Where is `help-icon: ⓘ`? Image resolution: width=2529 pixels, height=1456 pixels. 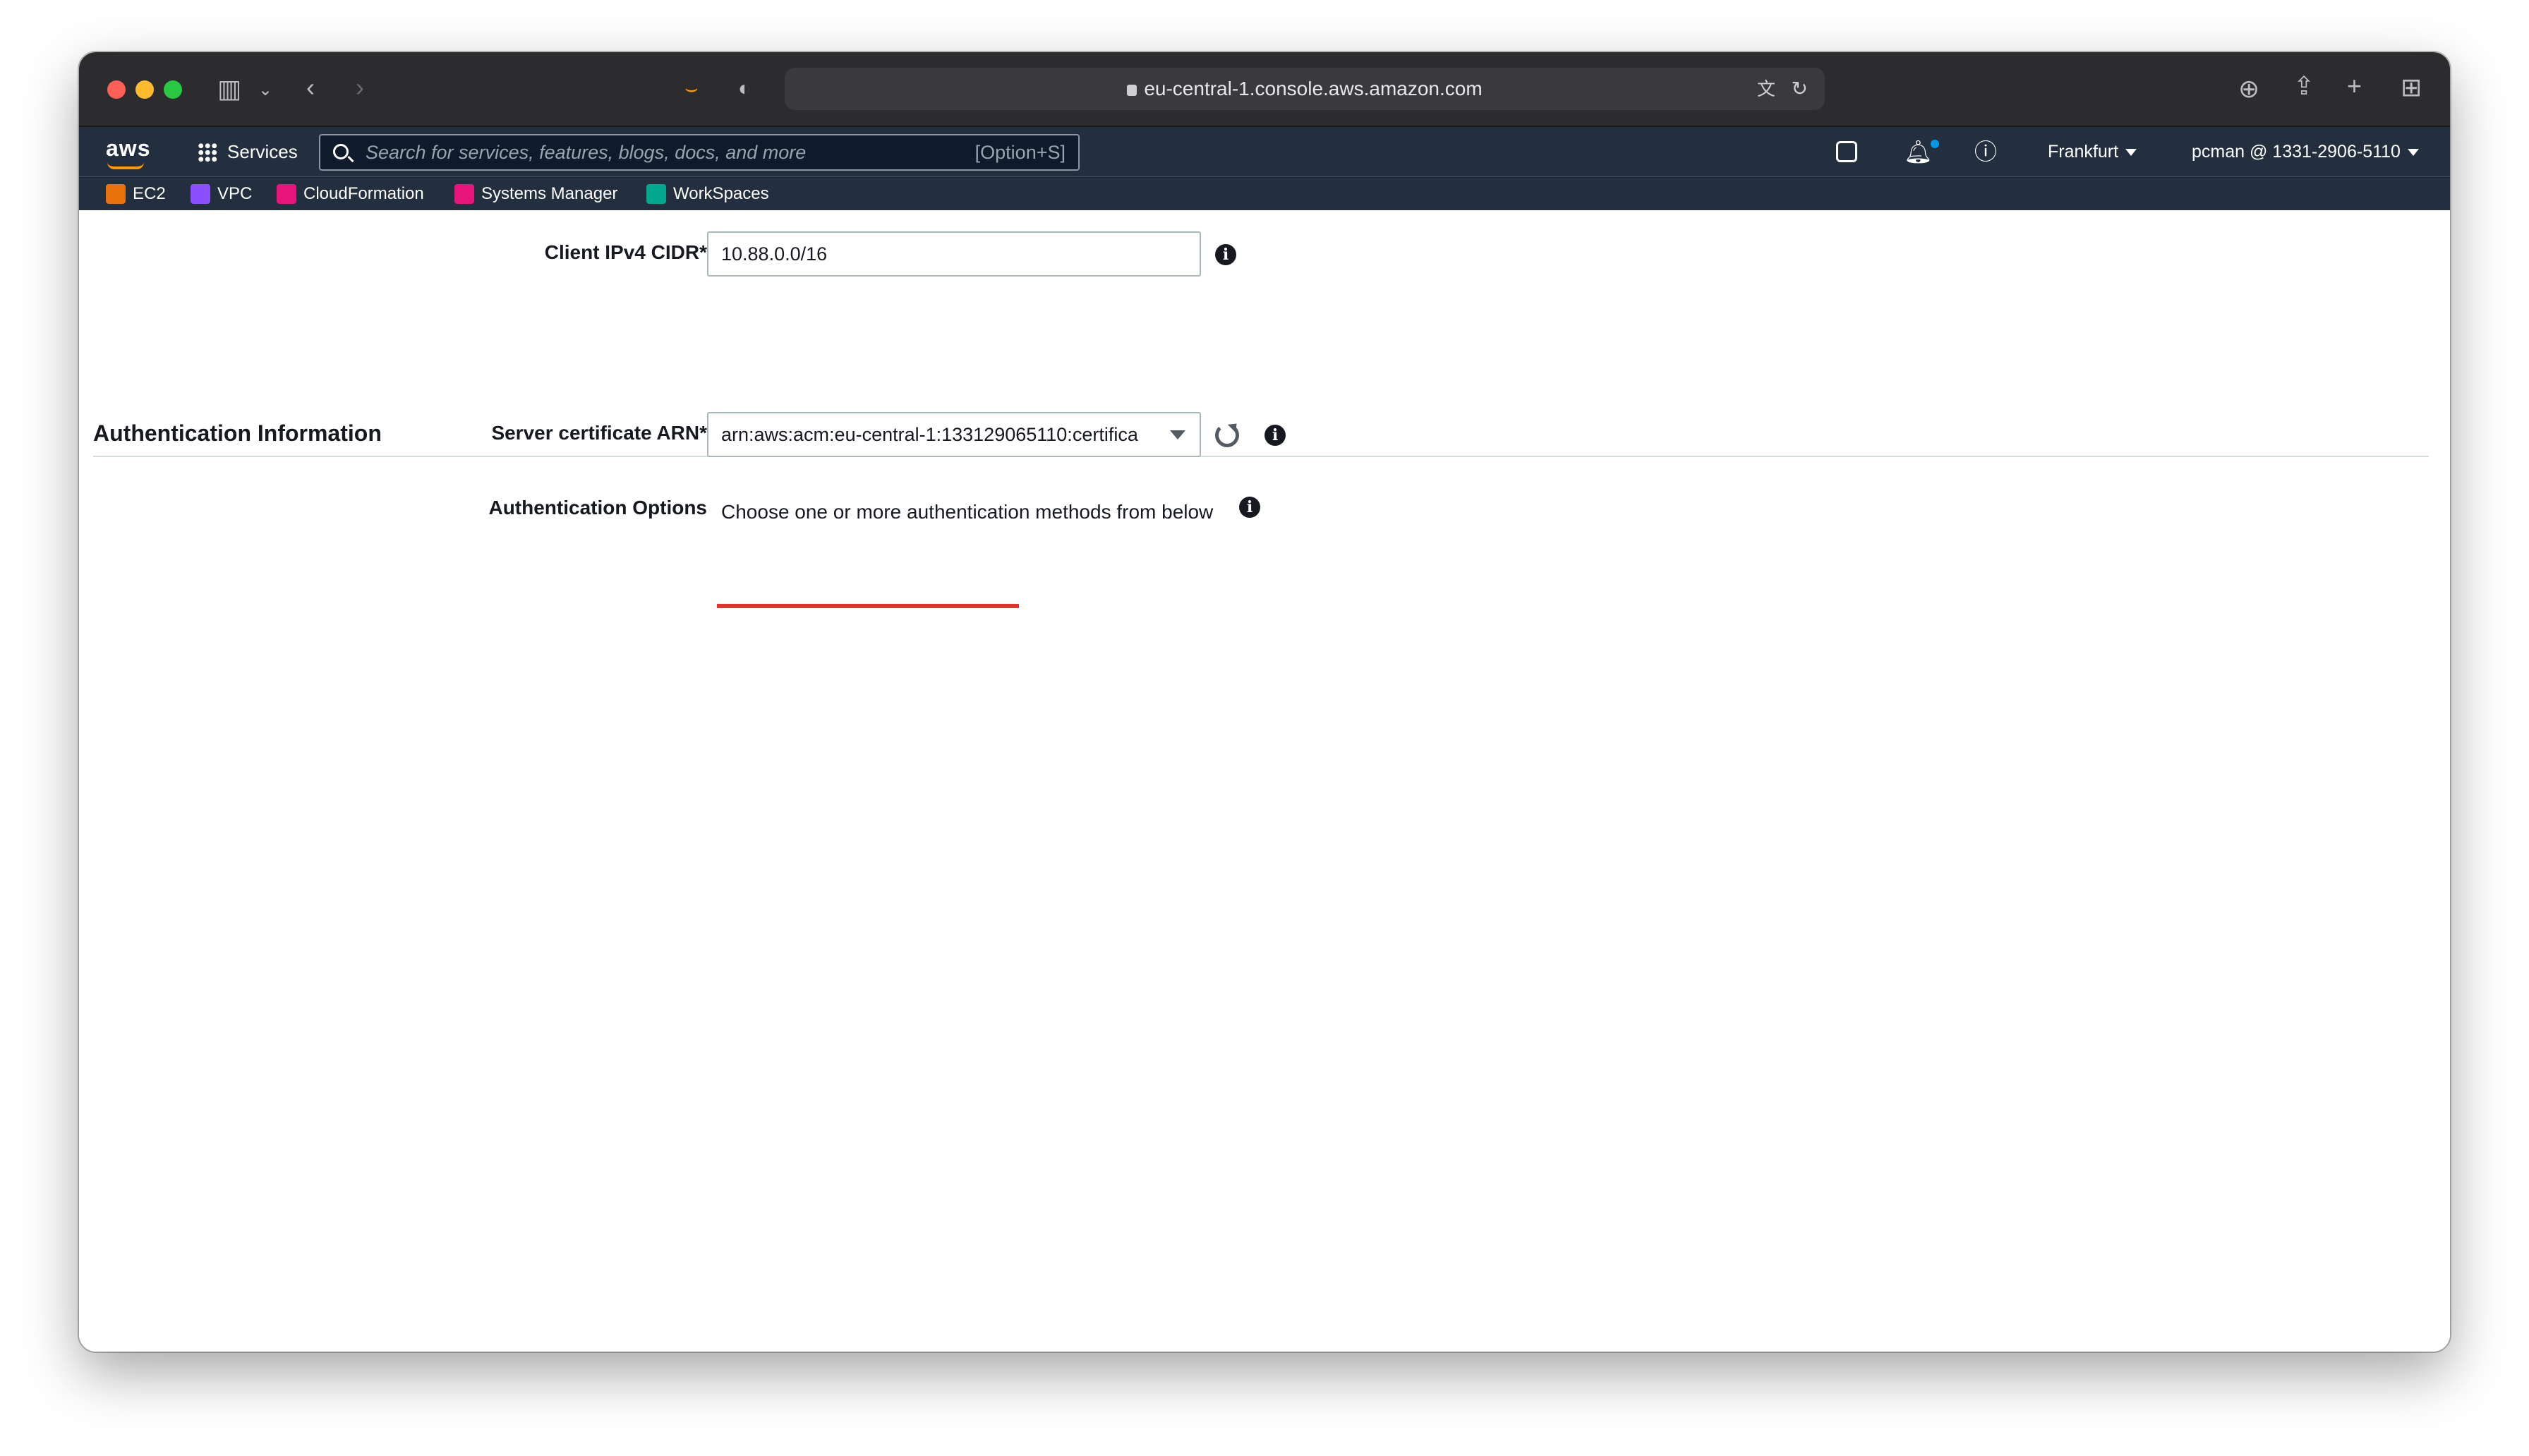 help-icon: ⓘ is located at coordinates (1985, 151).